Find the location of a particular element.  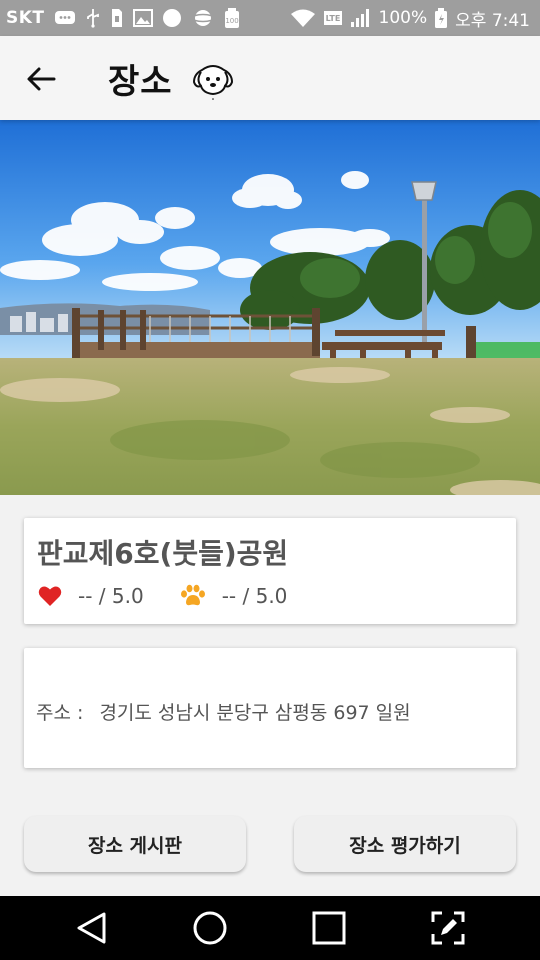

address-value: 경기도 성남시 분당구 삼평동 697 일원 is located at coordinates (255, 713).